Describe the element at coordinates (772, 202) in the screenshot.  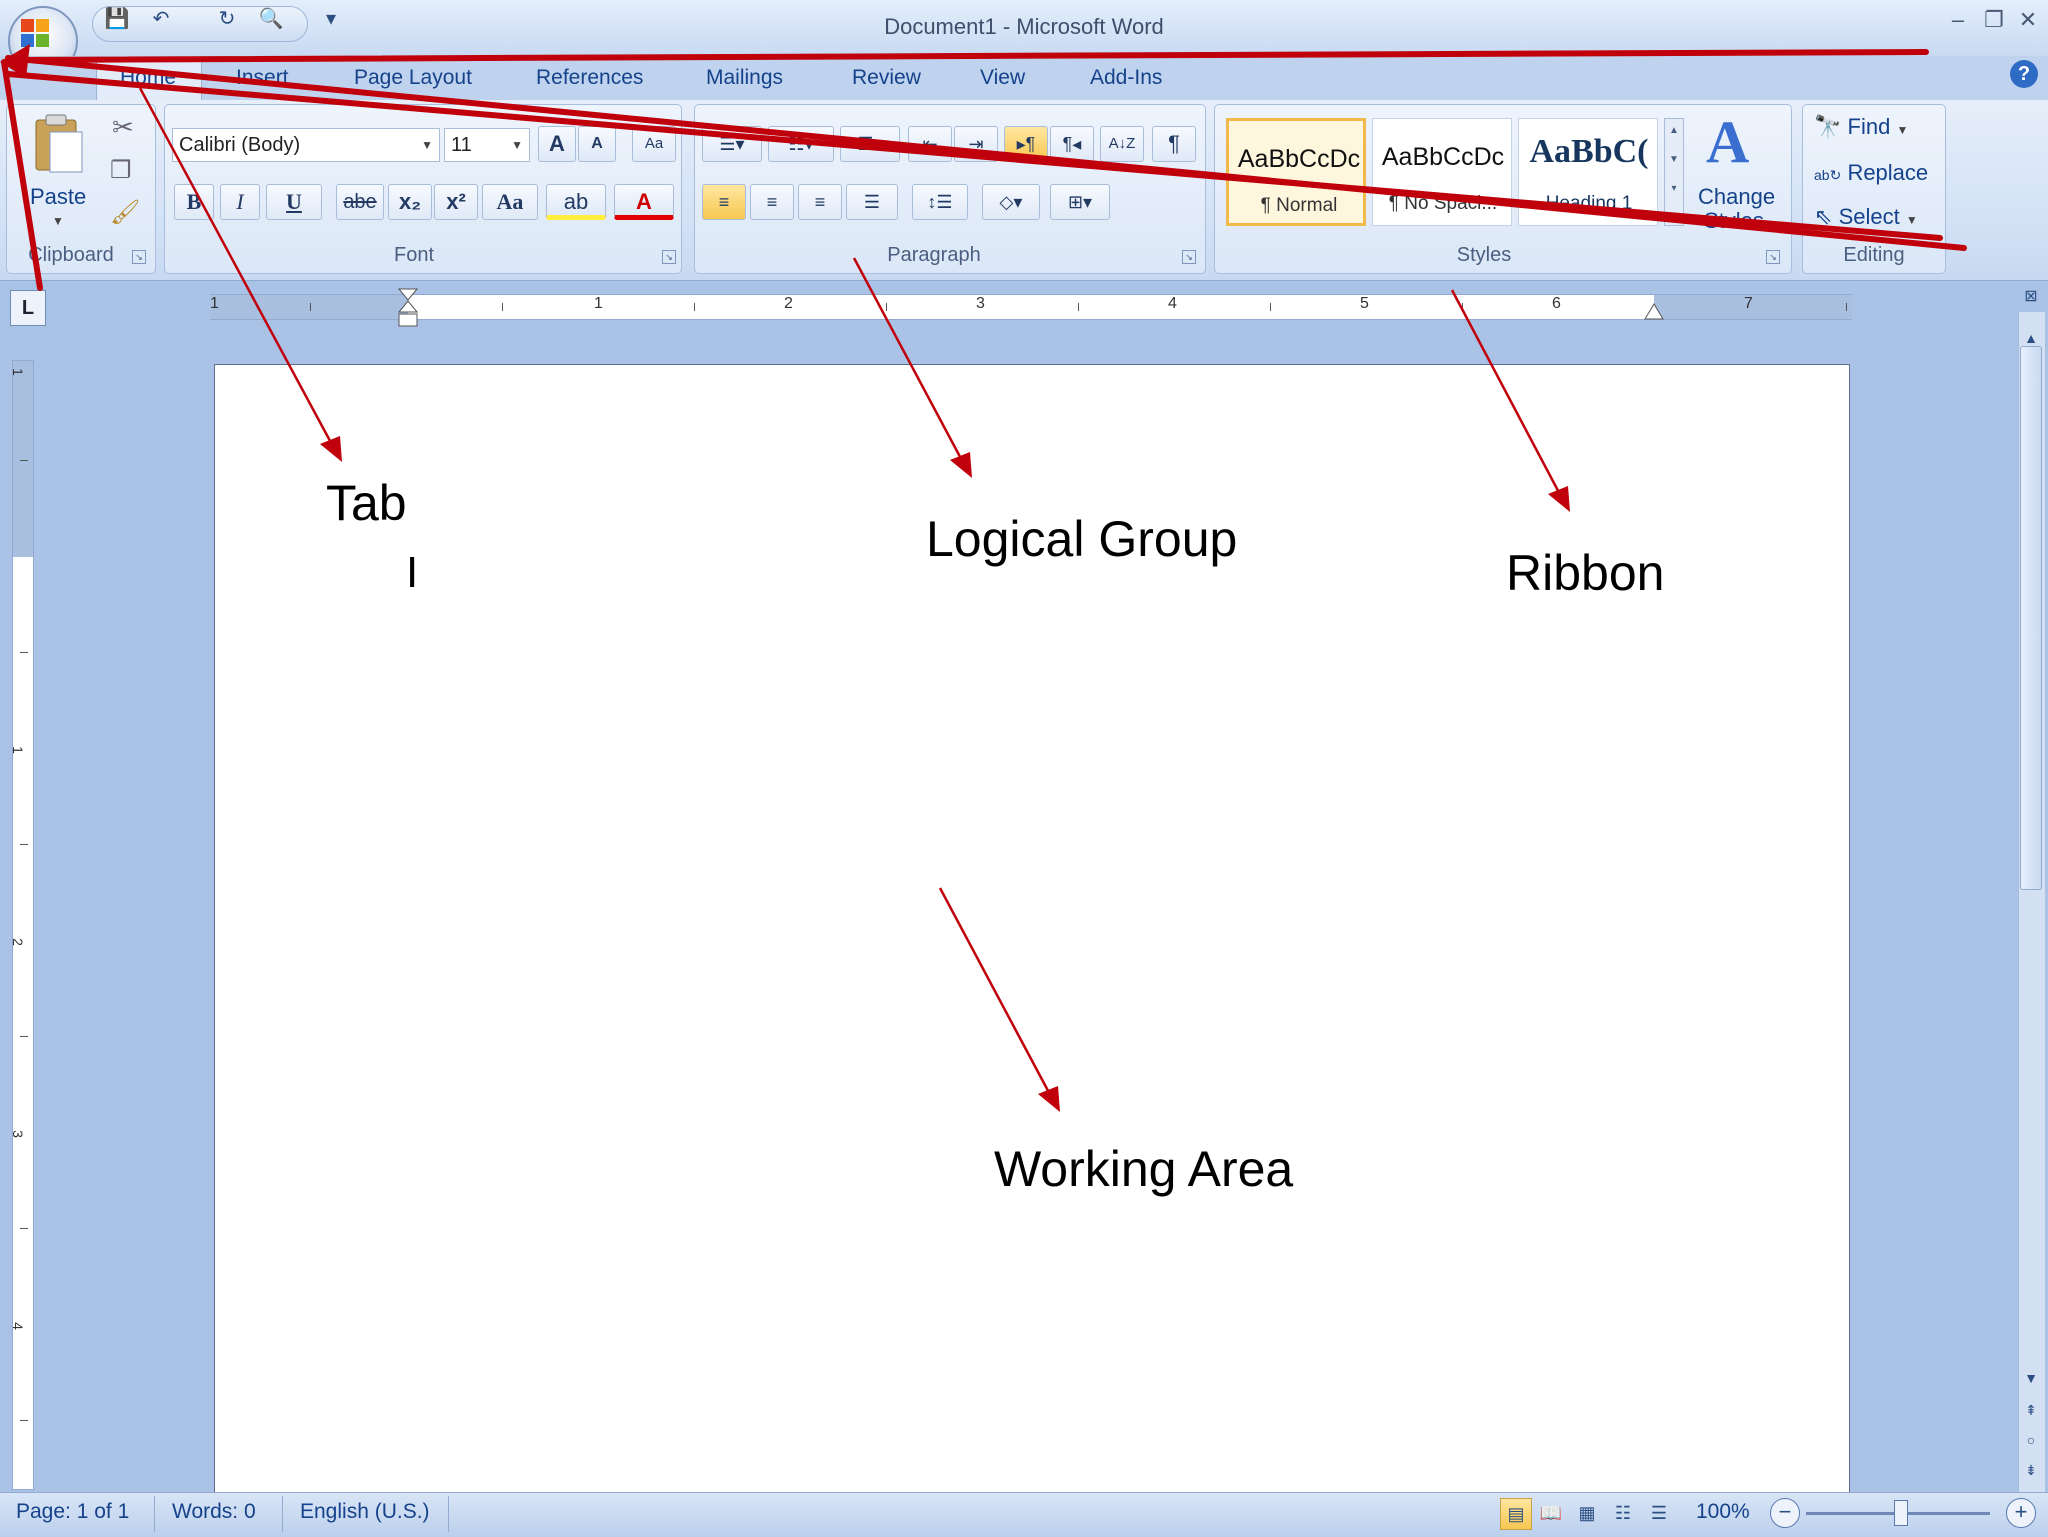
I see `align-center-button: ≡` at that location.